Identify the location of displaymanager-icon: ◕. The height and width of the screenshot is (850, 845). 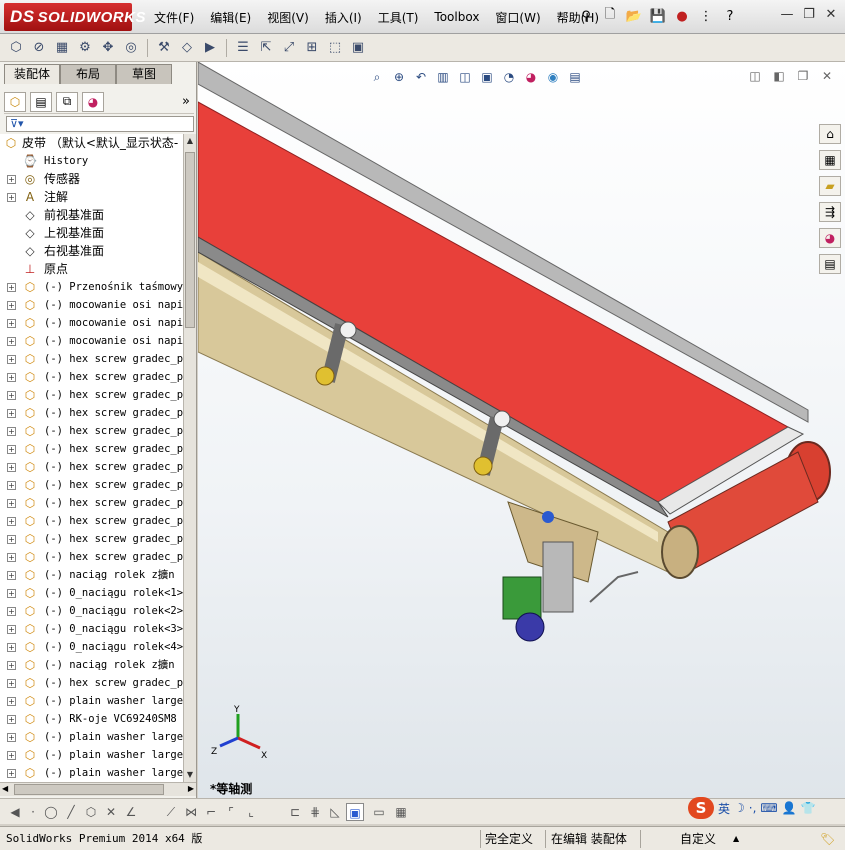
(93, 101).